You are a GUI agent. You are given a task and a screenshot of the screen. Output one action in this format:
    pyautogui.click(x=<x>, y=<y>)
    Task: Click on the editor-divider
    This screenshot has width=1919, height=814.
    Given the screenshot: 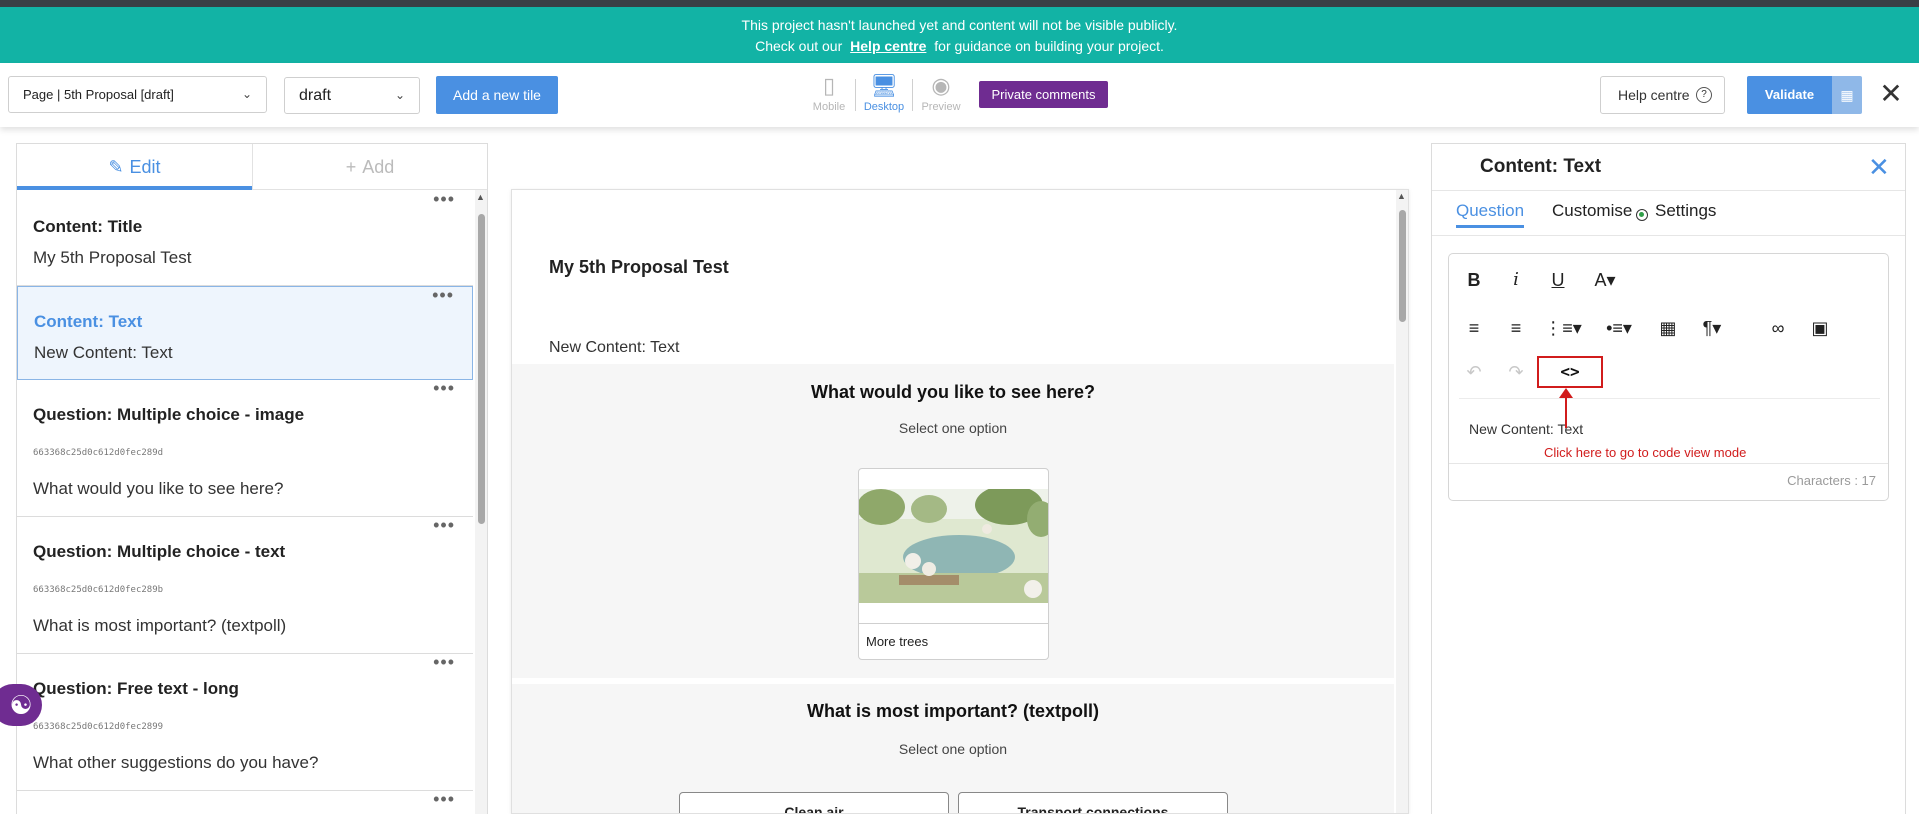 What is the action you would take?
    pyautogui.click(x=1669, y=398)
    